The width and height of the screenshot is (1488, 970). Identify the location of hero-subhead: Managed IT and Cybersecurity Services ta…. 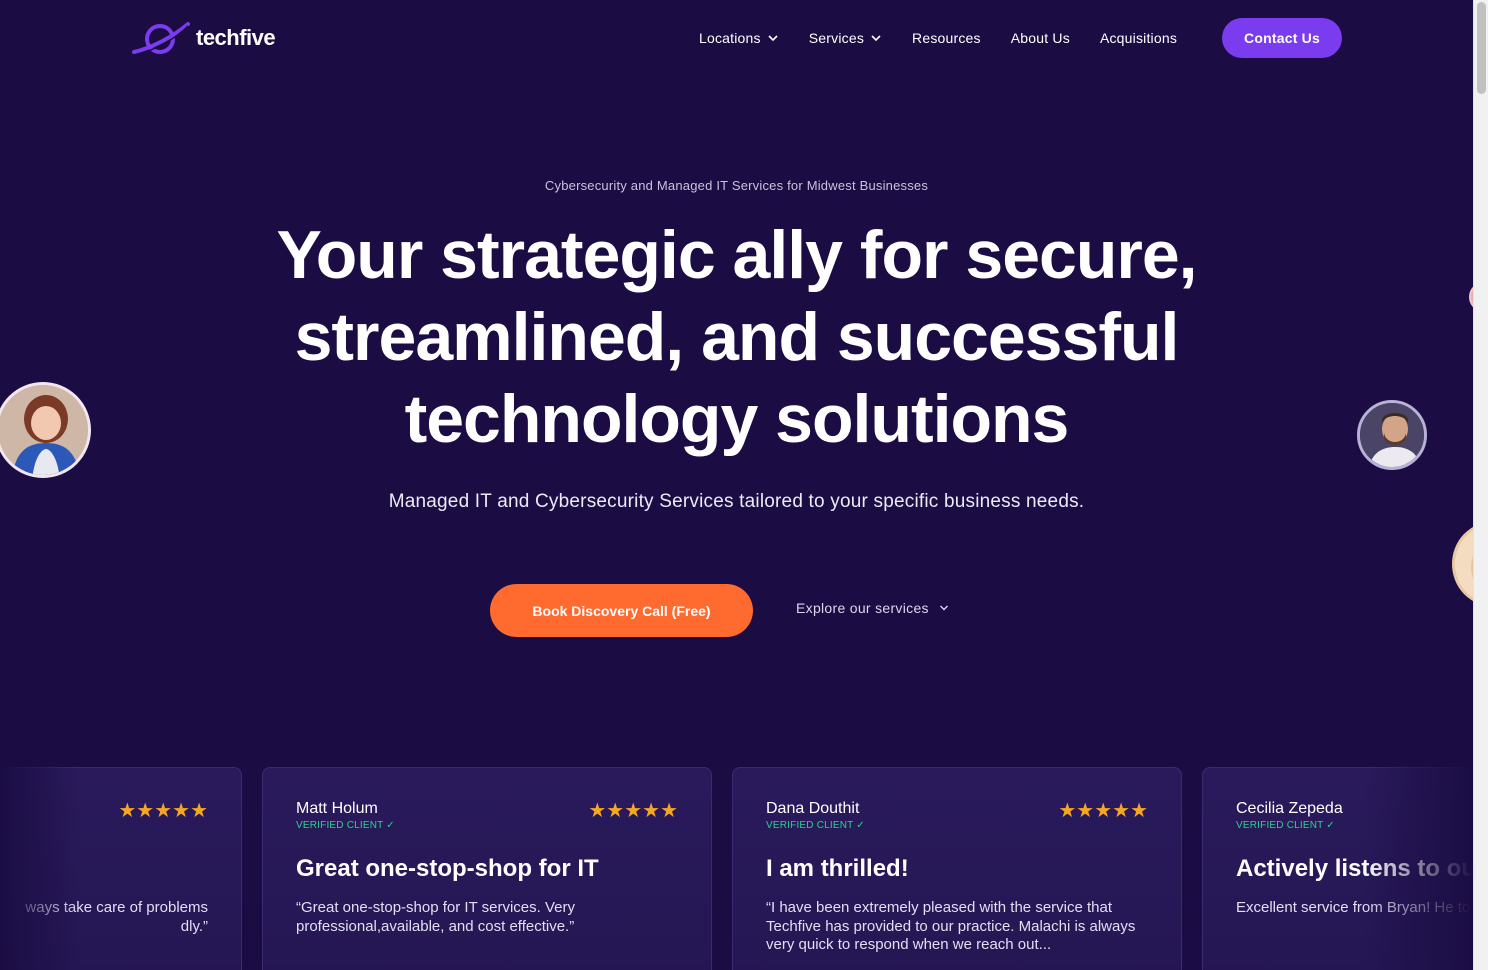
(736, 501).